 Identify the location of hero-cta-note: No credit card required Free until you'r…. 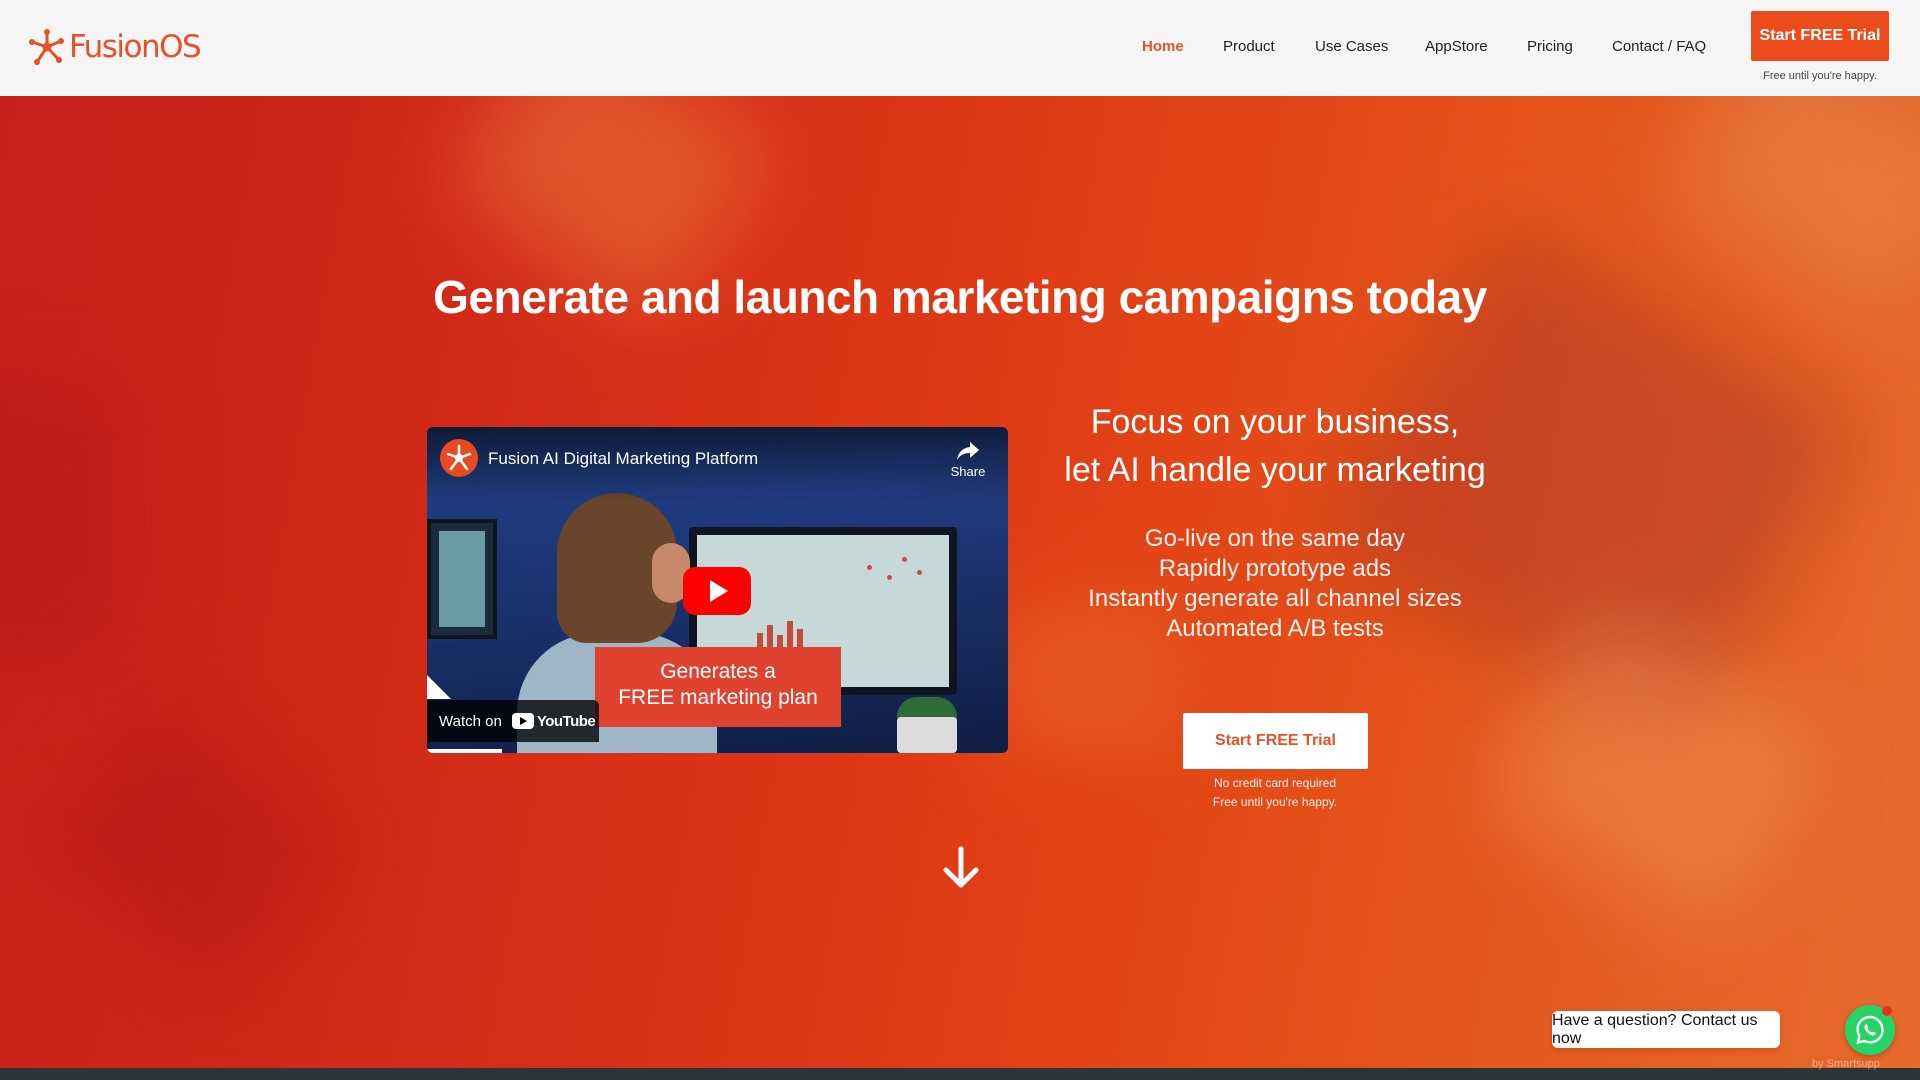
(1275, 793).